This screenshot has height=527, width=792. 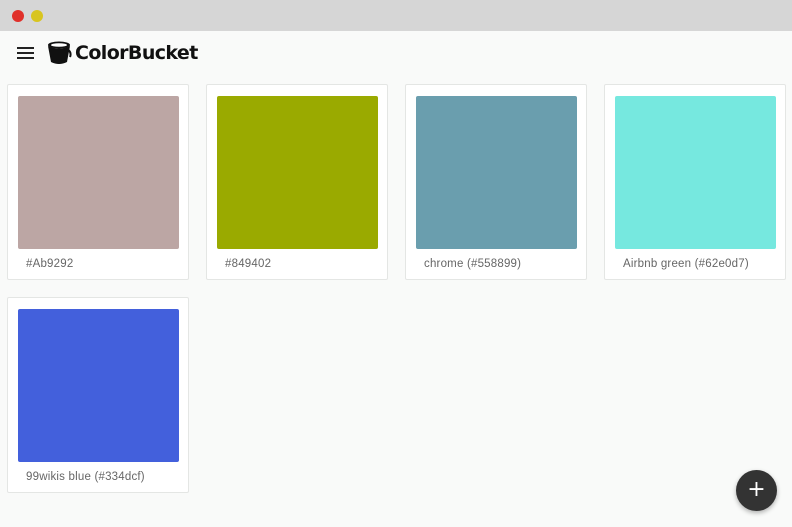 I want to click on color-label: chrome (#558899), so click(x=473, y=264).